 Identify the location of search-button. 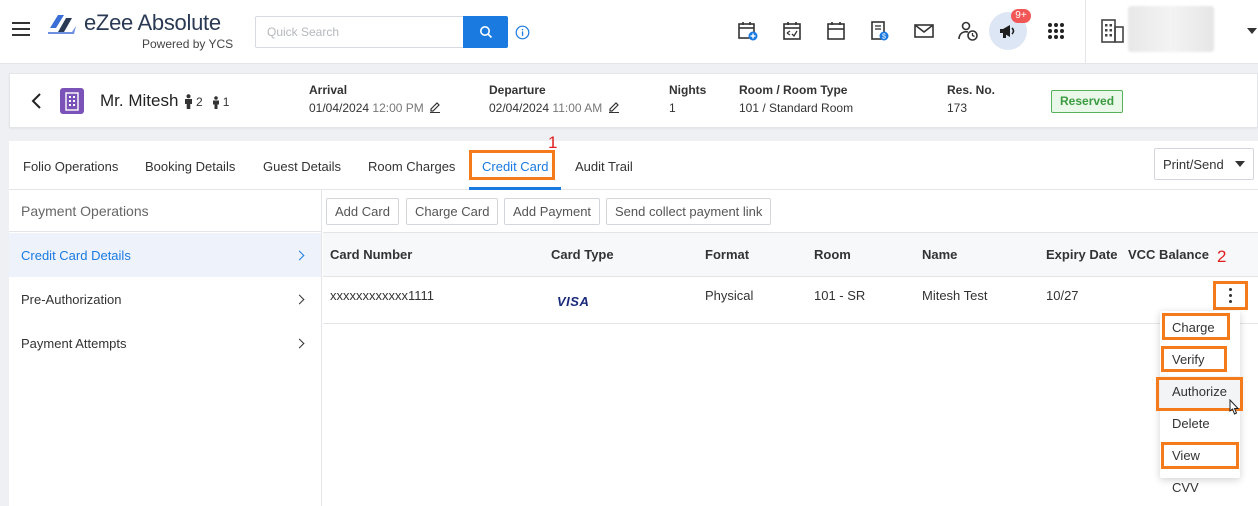
(485, 32).